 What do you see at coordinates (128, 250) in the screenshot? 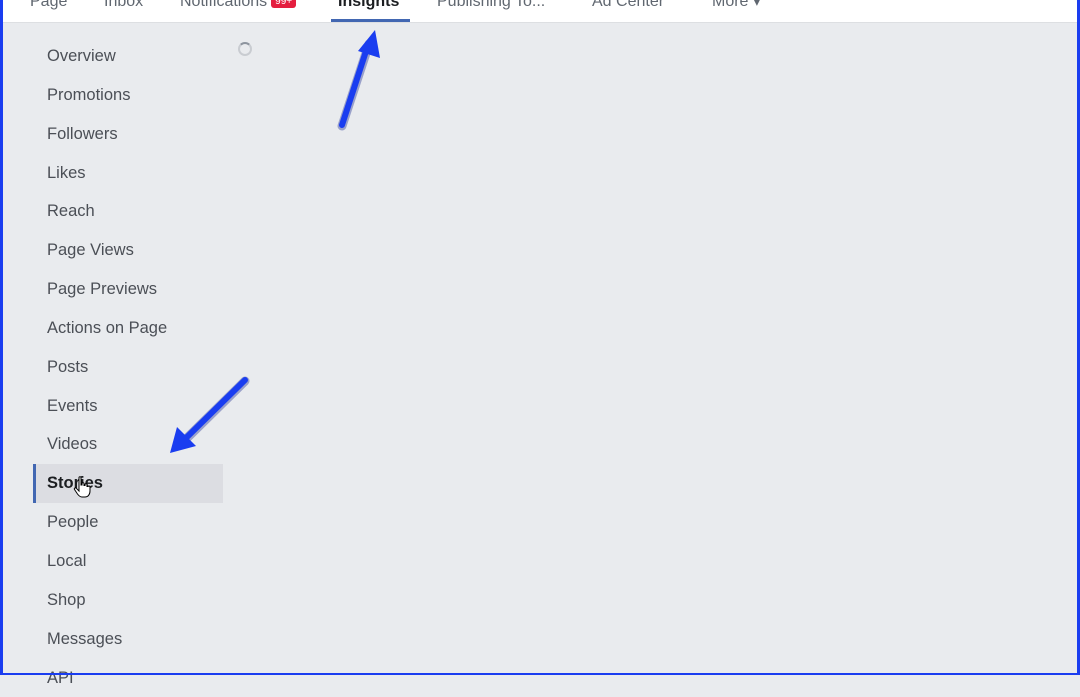
I see `sidebar-item-page-views: Page Views` at bounding box center [128, 250].